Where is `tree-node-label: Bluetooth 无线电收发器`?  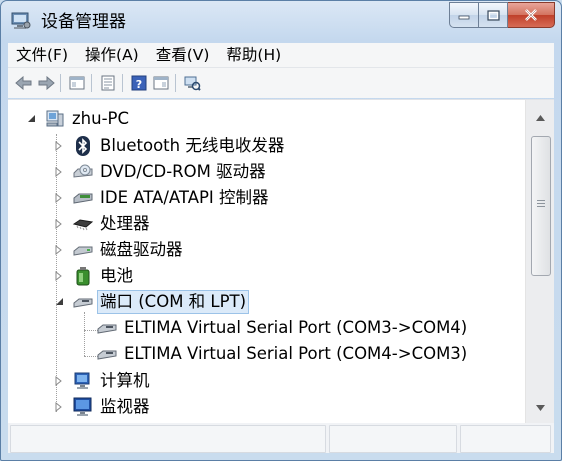 tree-node-label: Bluetooth 无线电收发器 is located at coordinates (192, 145).